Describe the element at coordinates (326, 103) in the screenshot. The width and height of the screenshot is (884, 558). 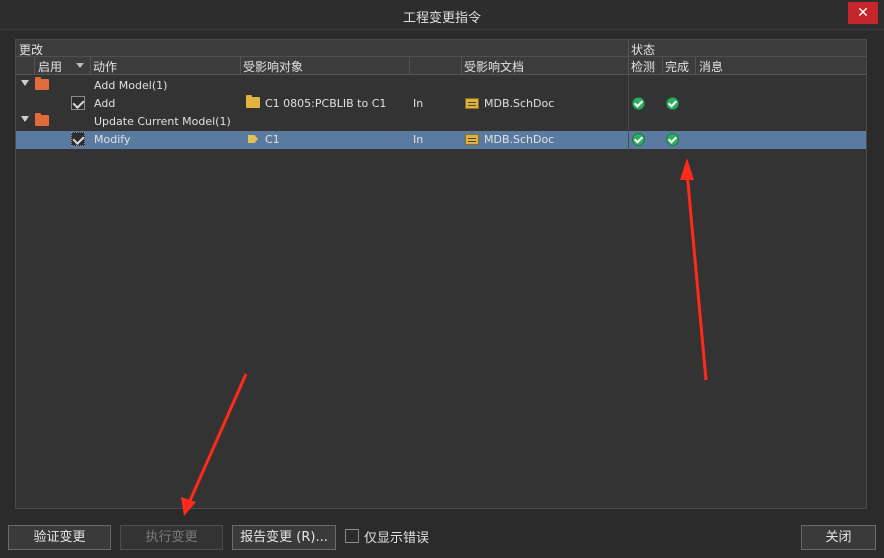
I see `affected-object-cell: C1 0805:PCBLIB to C1` at that location.